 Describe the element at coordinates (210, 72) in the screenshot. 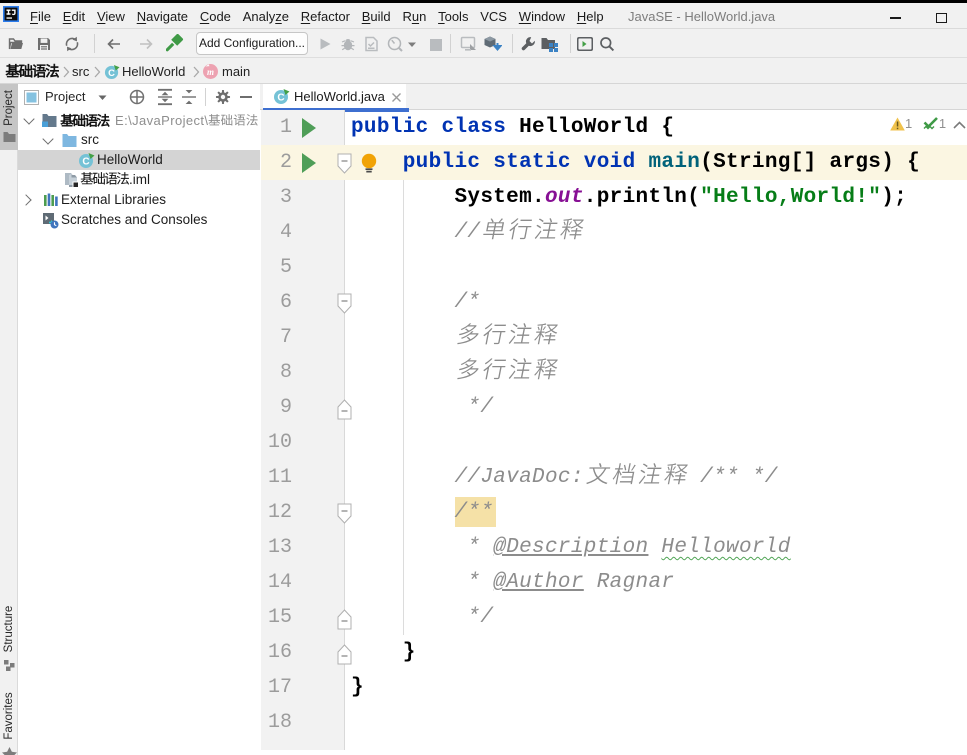

I see `svg-text: m` at that location.